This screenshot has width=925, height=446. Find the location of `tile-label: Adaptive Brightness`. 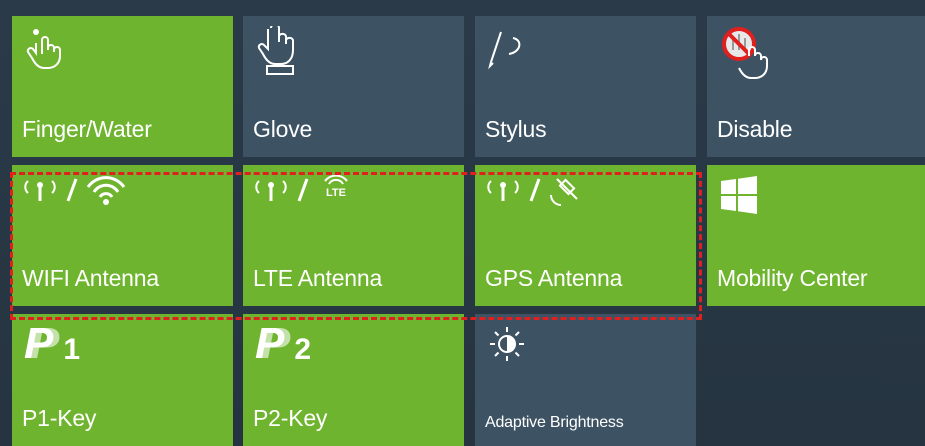

tile-label: Adaptive Brightness is located at coordinates (554, 422).